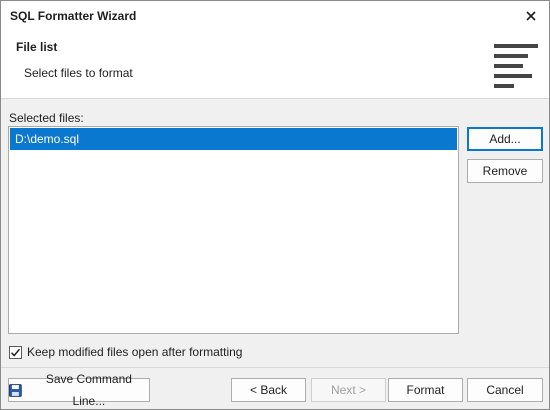  Describe the element at coordinates (233, 139) in the screenshot. I see `list-item: D:\demo.sql` at that location.